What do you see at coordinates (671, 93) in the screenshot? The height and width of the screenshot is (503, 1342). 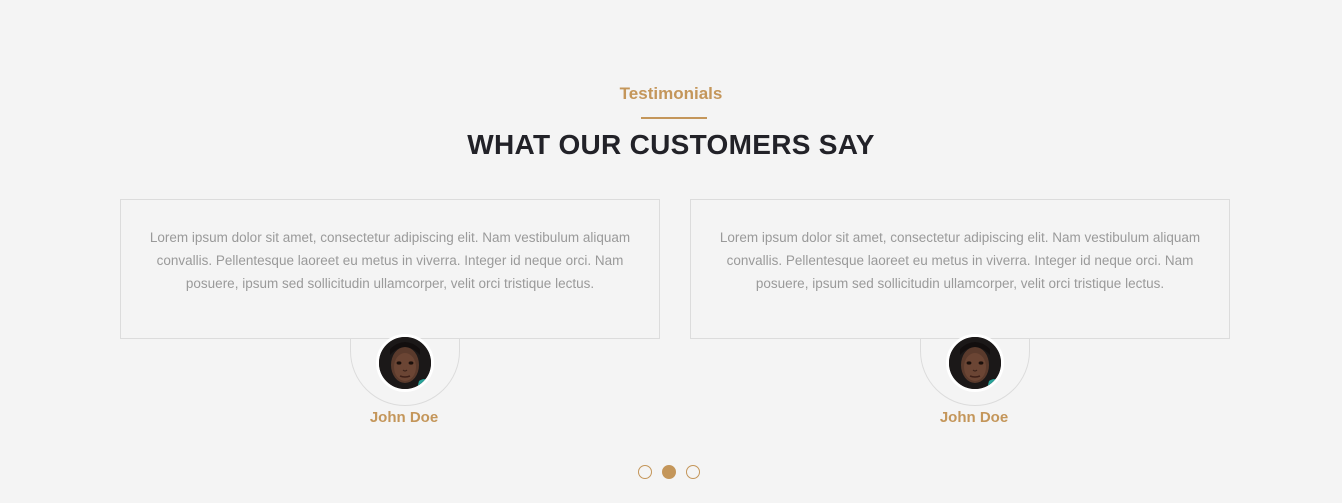 I see `section-eyebrow: Testimonials` at bounding box center [671, 93].